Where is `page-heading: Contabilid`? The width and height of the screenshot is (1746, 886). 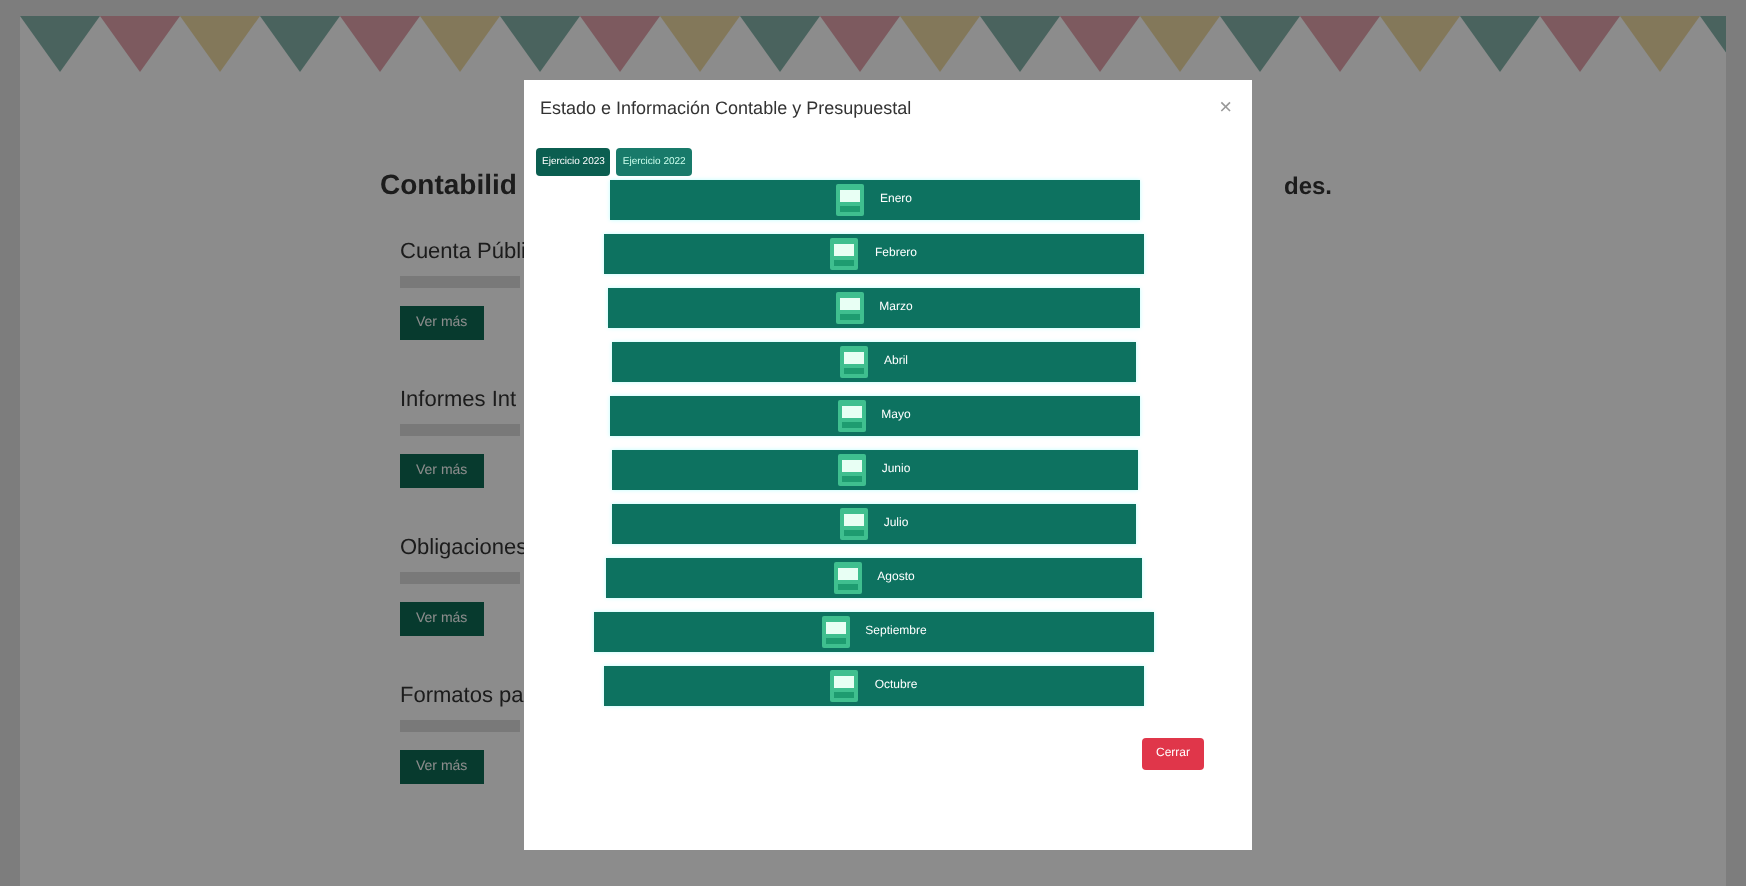
page-heading: Contabilid is located at coordinates (449, 184).